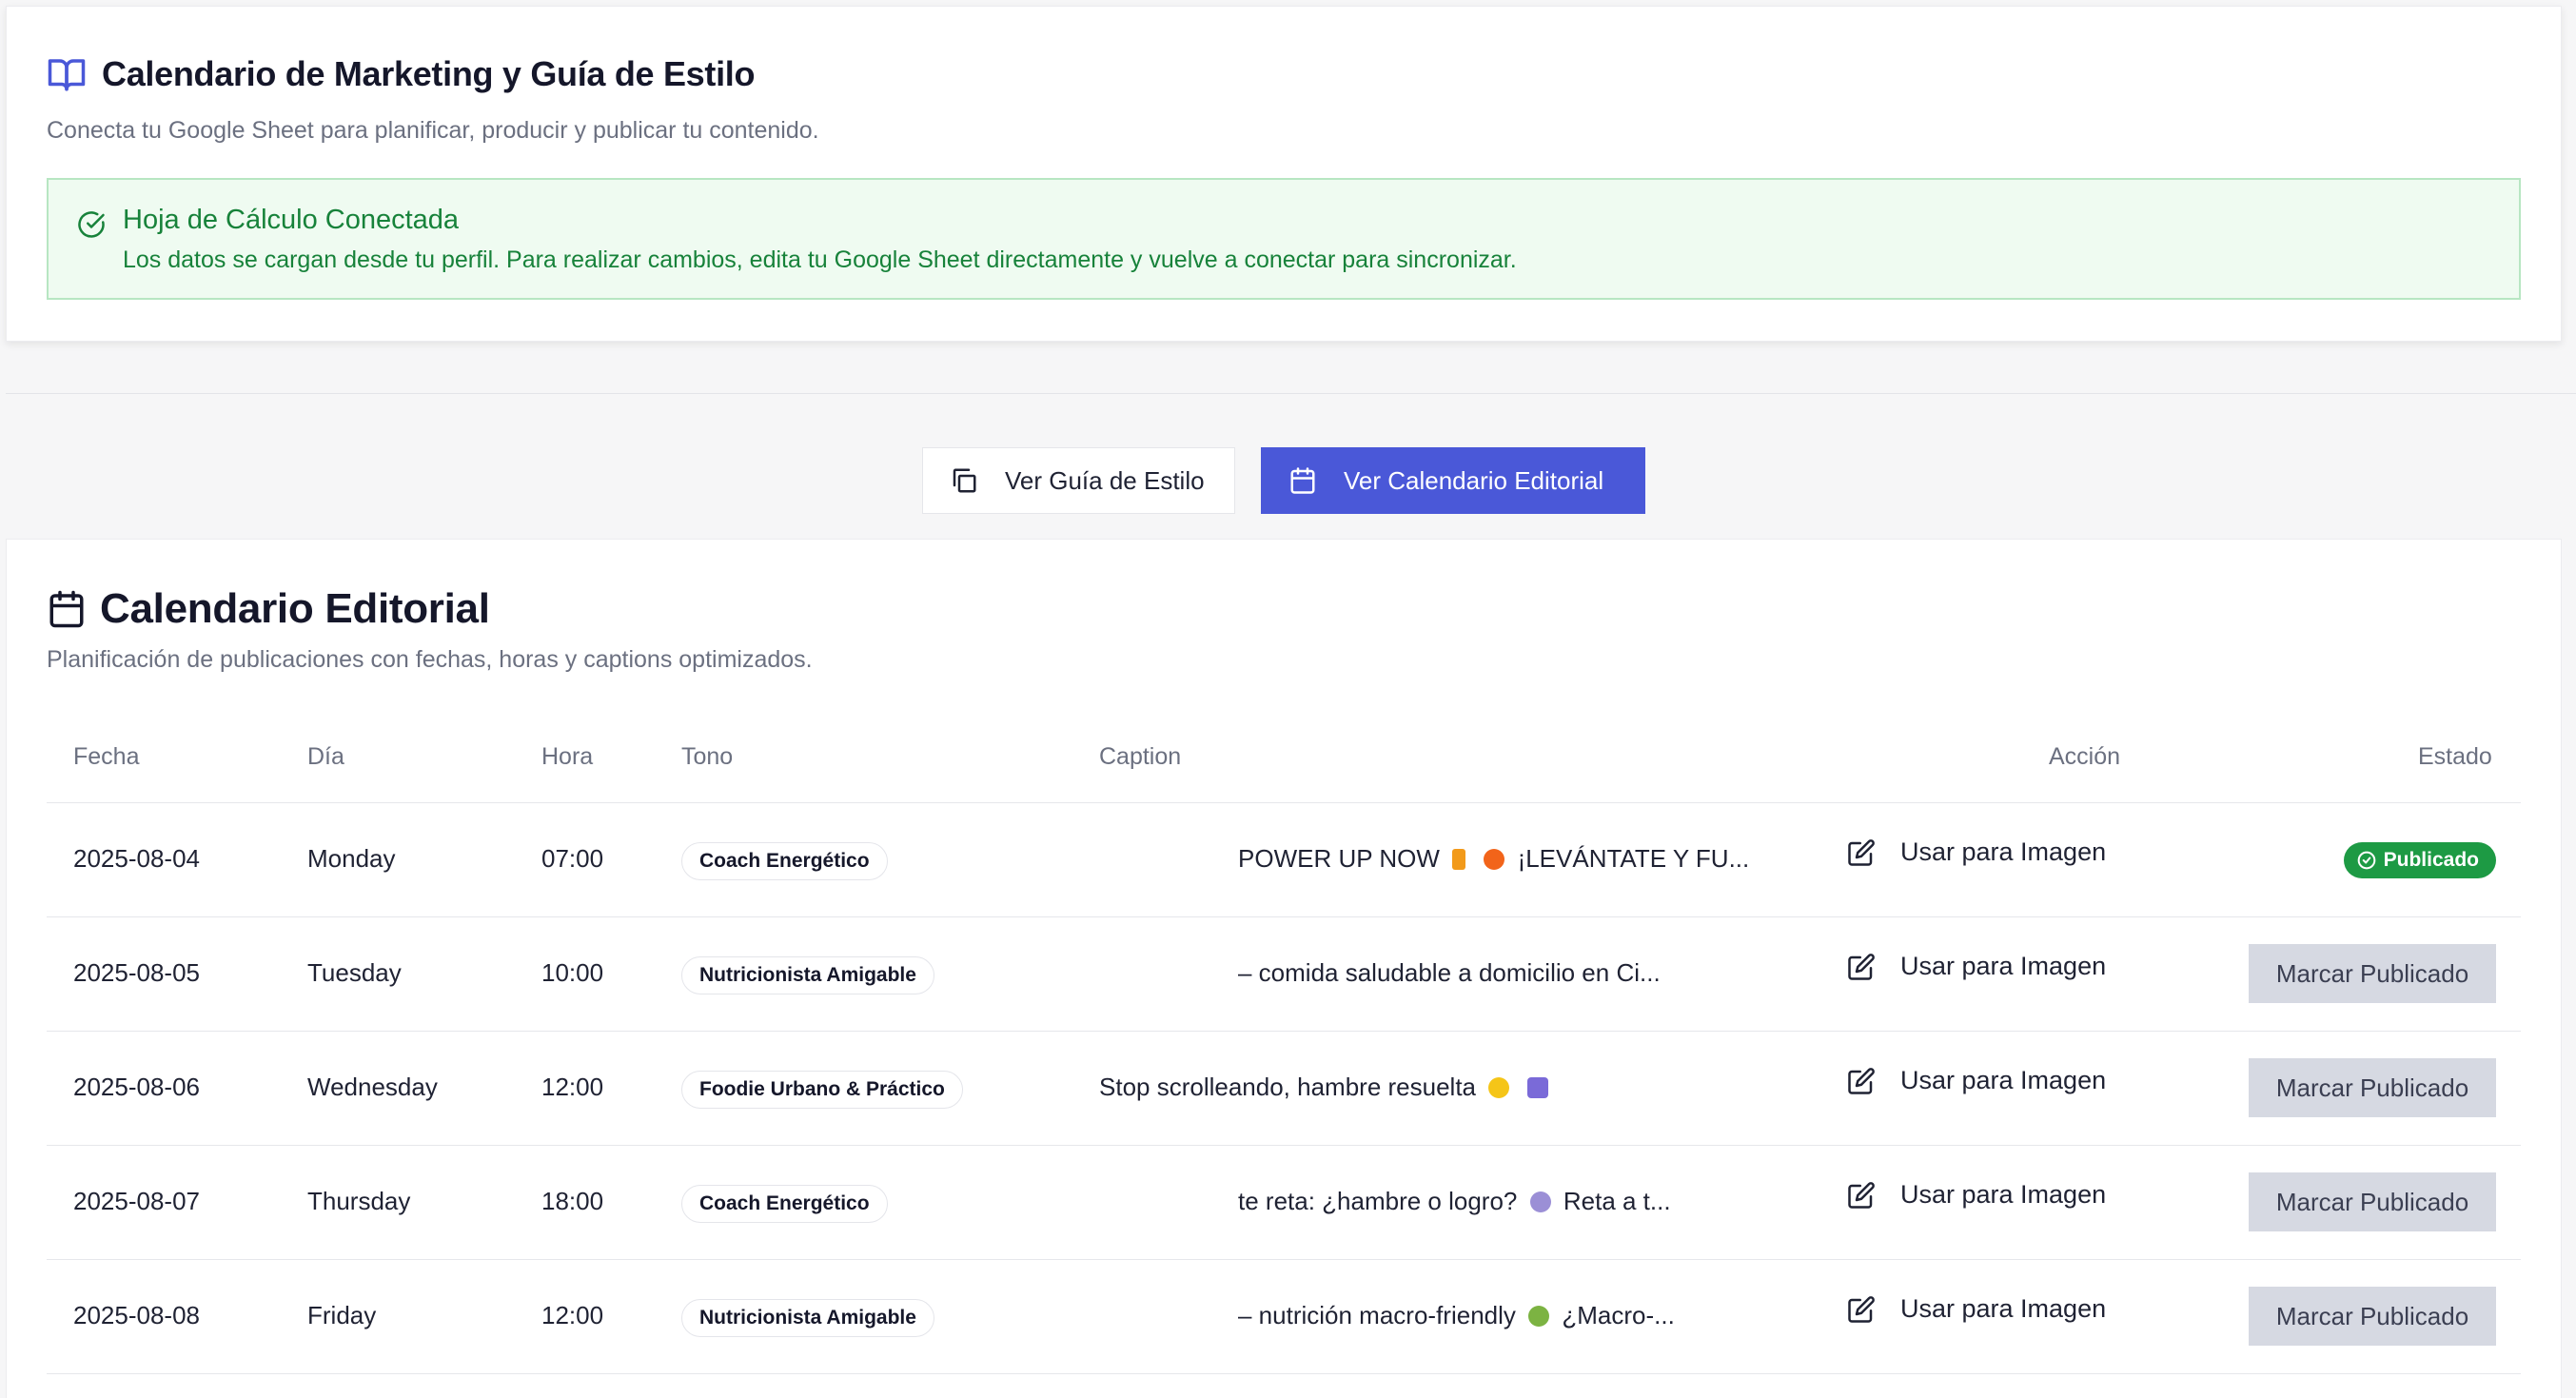  What do you see at coordinates (1499, 1087) in the screenshot?
I see `sunglasses-emoji-icon` at bounding box center [1499, 1087].